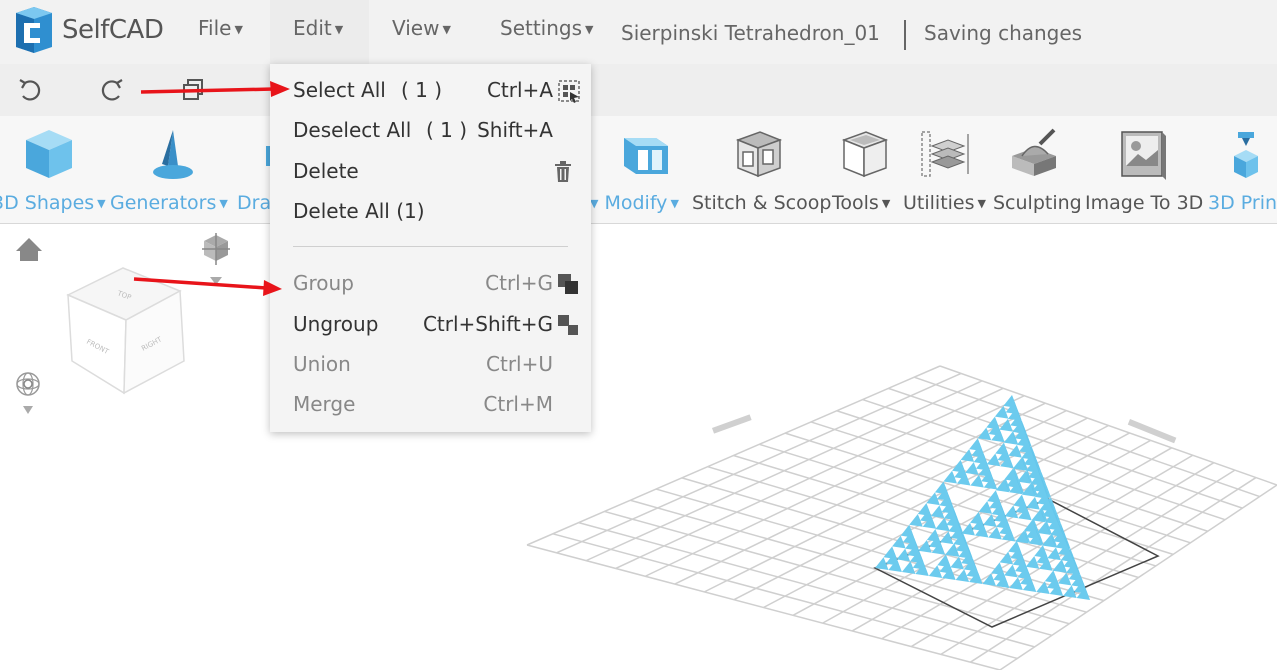 This screenshot has width=1277, height=670. What do you see at coordinates (945, 154) in the screenshot?
I see `utilities-icon` at bounding box center [945, 154].